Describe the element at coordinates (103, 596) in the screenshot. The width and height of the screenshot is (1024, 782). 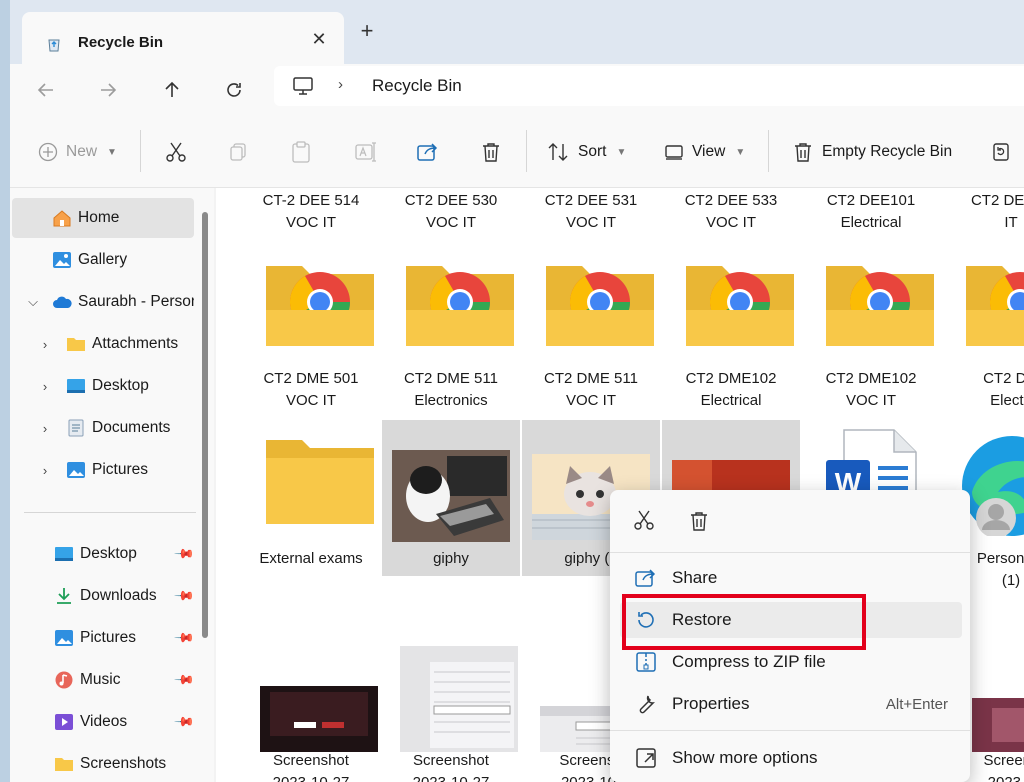
I see `quick-access-downloads: Downloads 📌` at that location.